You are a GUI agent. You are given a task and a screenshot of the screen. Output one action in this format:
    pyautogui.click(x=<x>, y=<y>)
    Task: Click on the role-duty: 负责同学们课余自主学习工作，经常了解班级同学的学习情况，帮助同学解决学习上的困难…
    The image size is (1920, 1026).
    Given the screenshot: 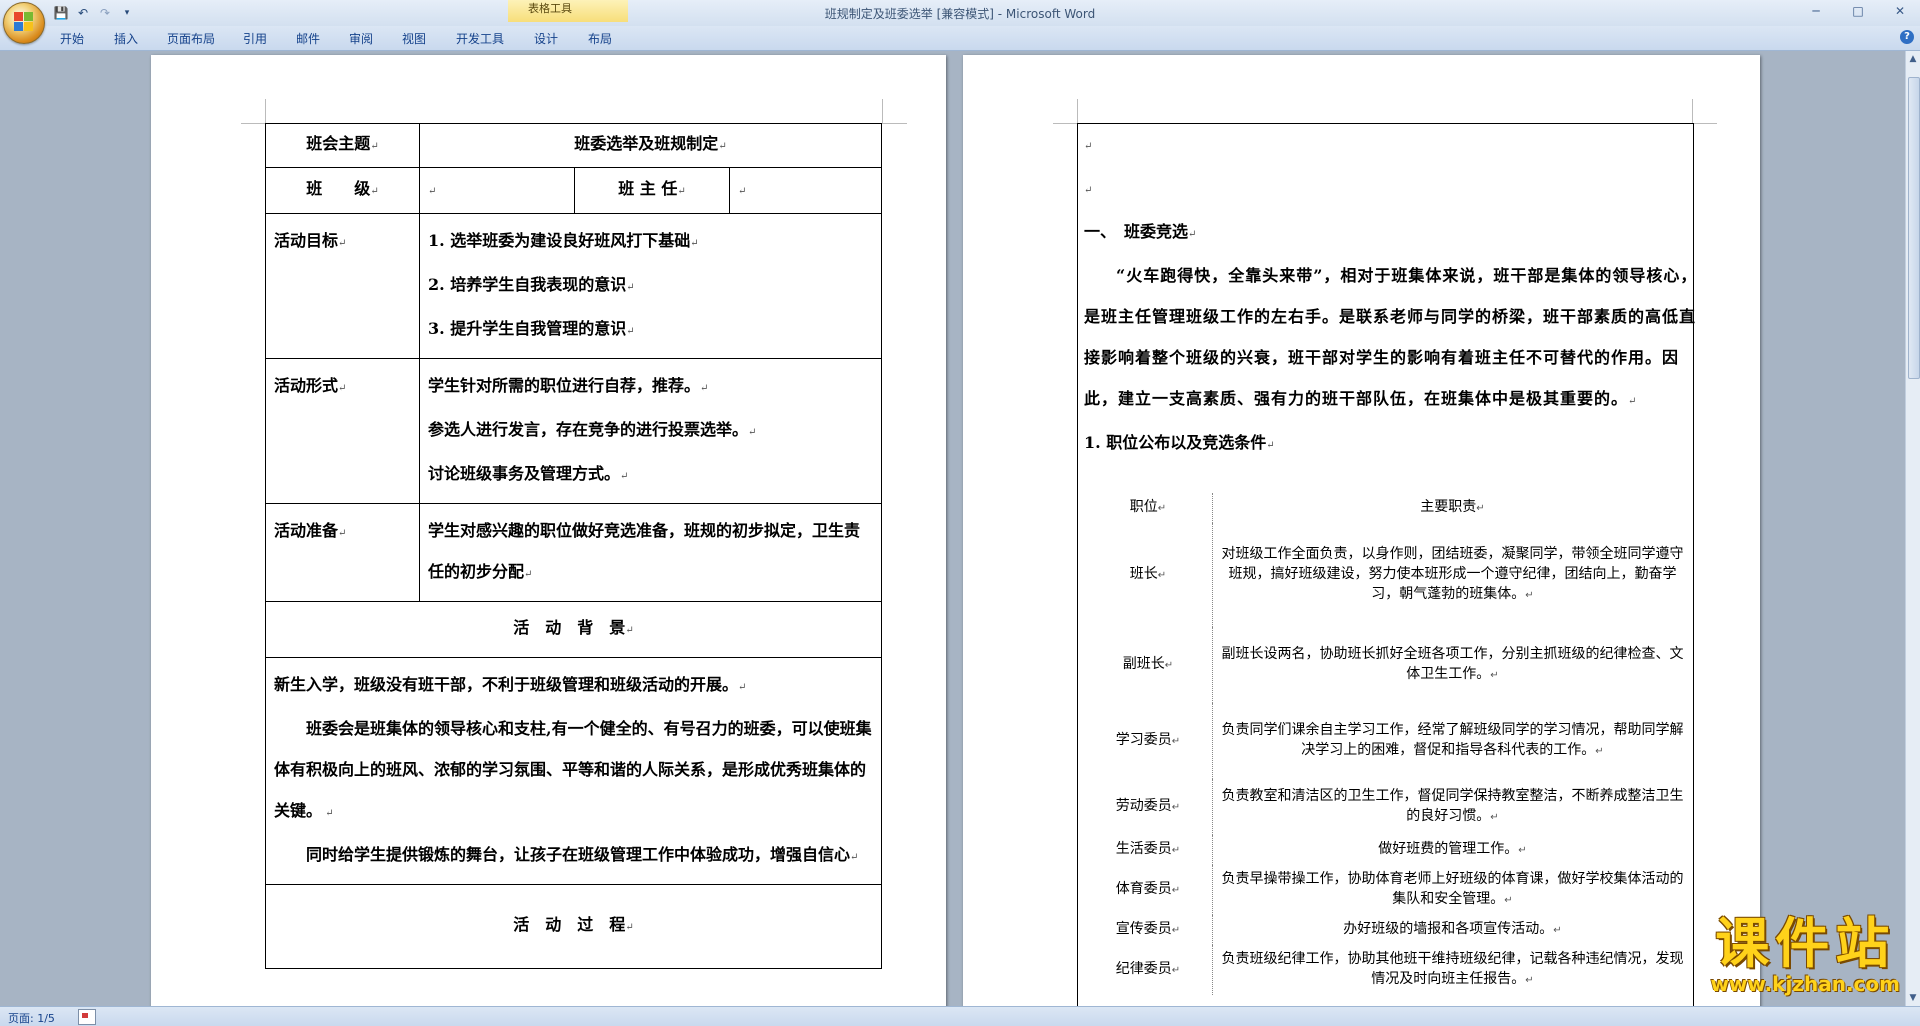 What is the action you would take?
    pyautogui.click(x=1452, y=741)
    